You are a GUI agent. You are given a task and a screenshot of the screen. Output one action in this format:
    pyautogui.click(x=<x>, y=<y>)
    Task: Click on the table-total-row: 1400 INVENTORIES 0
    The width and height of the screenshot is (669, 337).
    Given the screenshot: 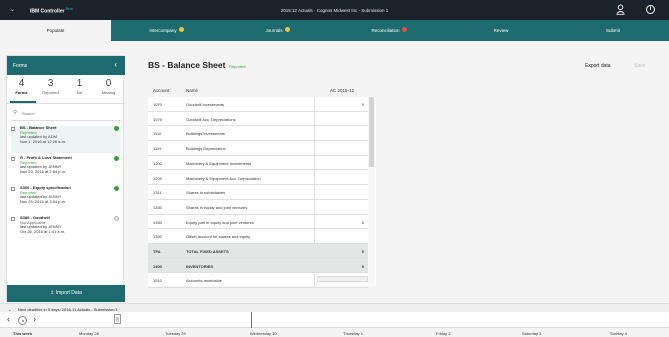 What is the action you would take?
    pyautogui.click(x=258, y=266)
    